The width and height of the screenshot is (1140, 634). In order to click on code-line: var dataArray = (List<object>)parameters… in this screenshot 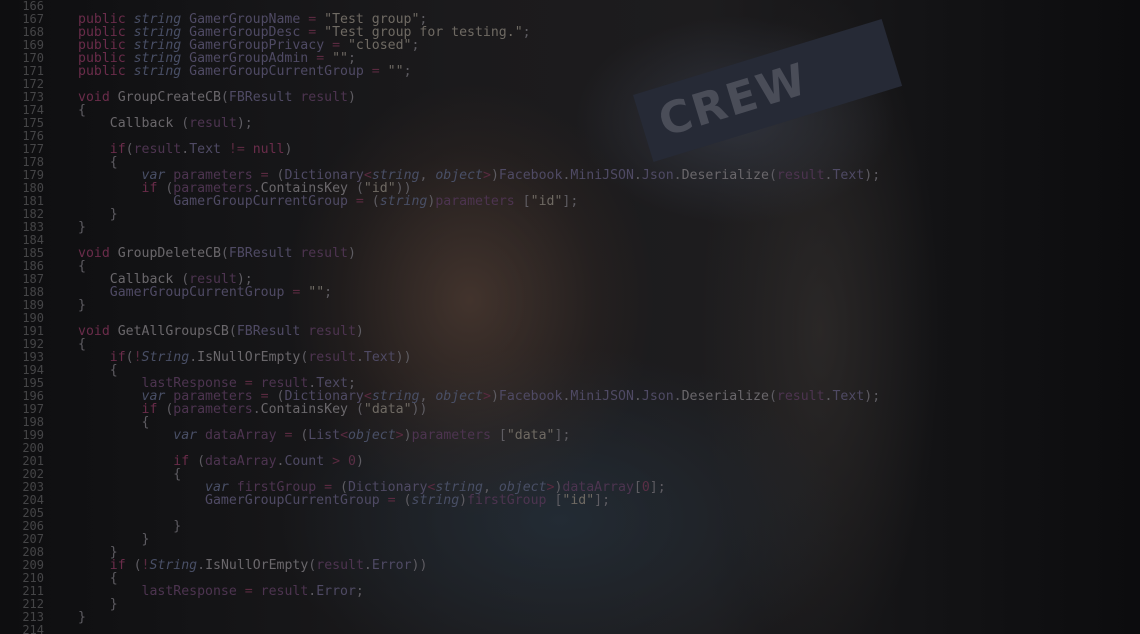, I will do `click(324, 435)`.